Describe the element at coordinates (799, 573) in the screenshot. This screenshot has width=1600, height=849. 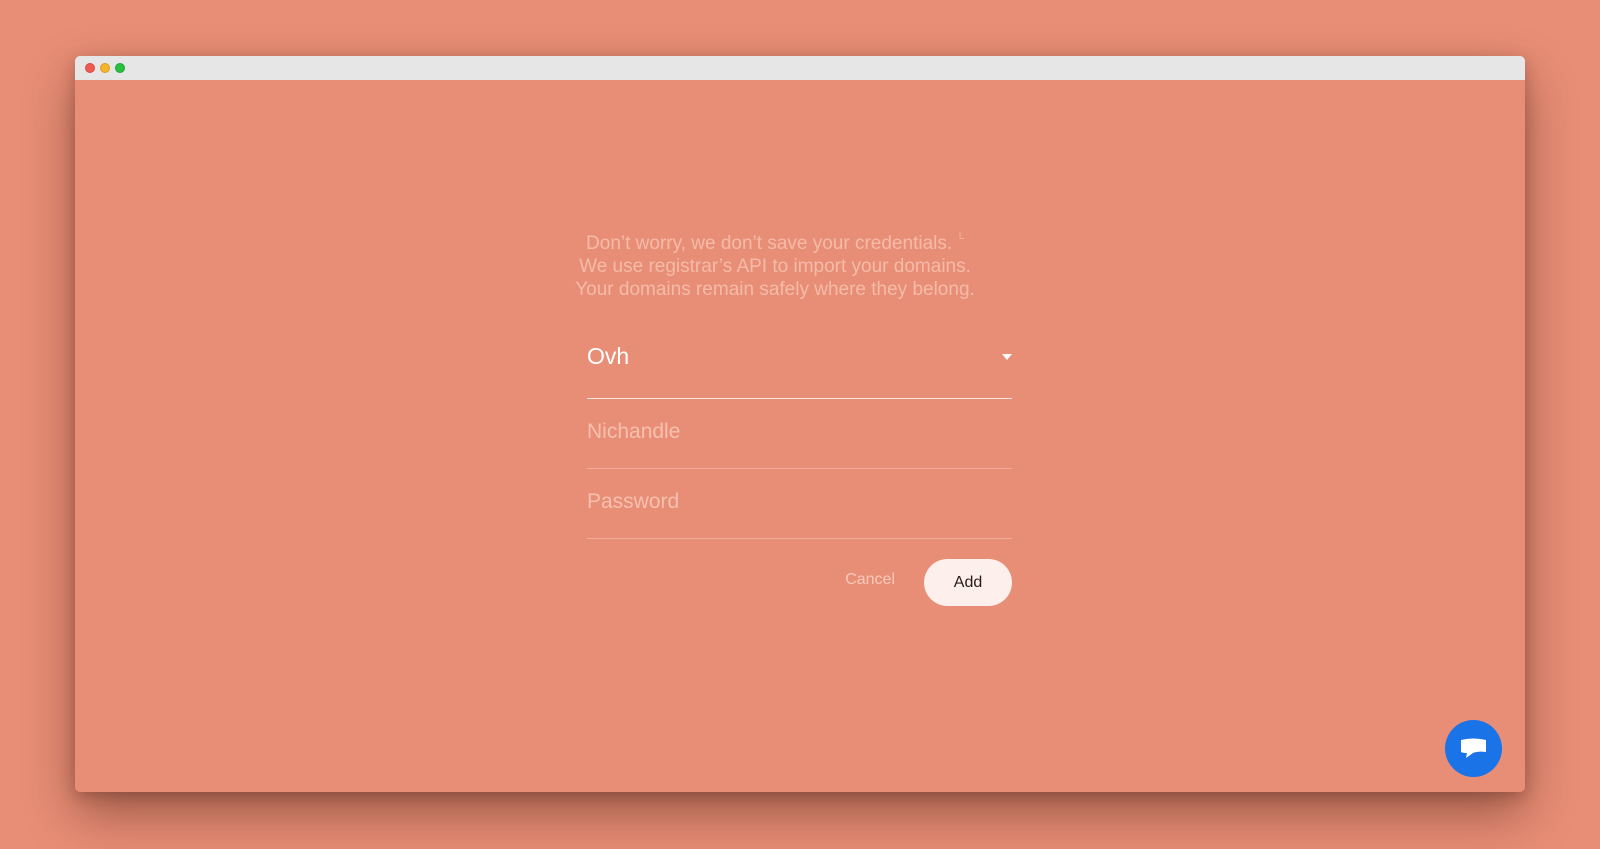
I see `form-actions: Cancel Add` at that location.